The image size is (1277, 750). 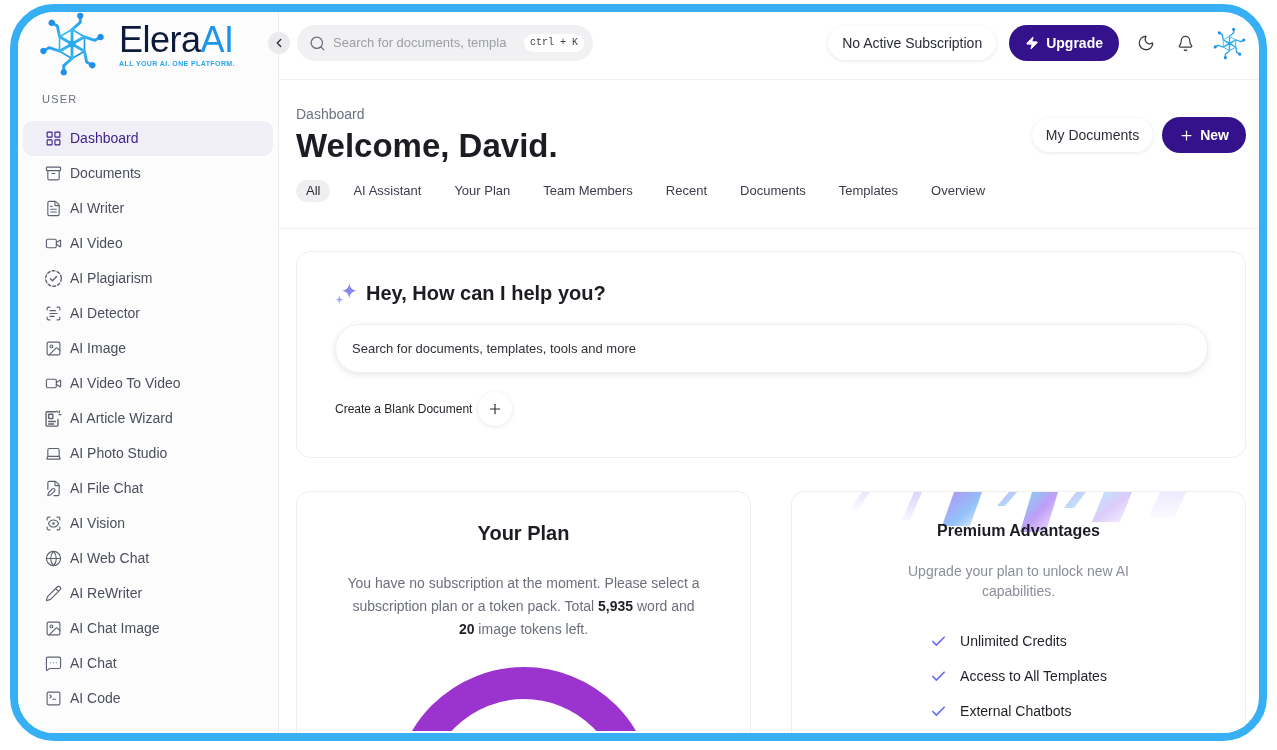 What do you see at coordinates (53, 313) in the screenshot?
I see `scan-text-icon` at bounding box center [53, 313].